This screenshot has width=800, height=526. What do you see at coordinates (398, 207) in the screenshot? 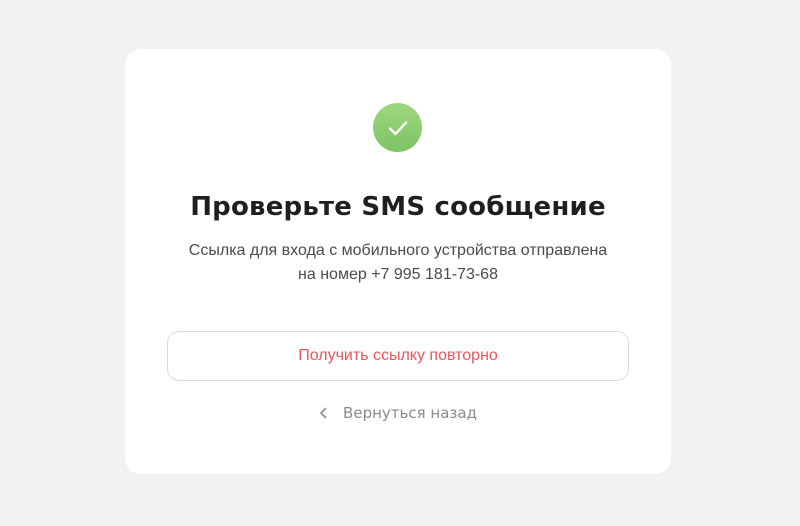
I see `page-title: Проверьте SMS сообщение` at bounding box center [398, 207].